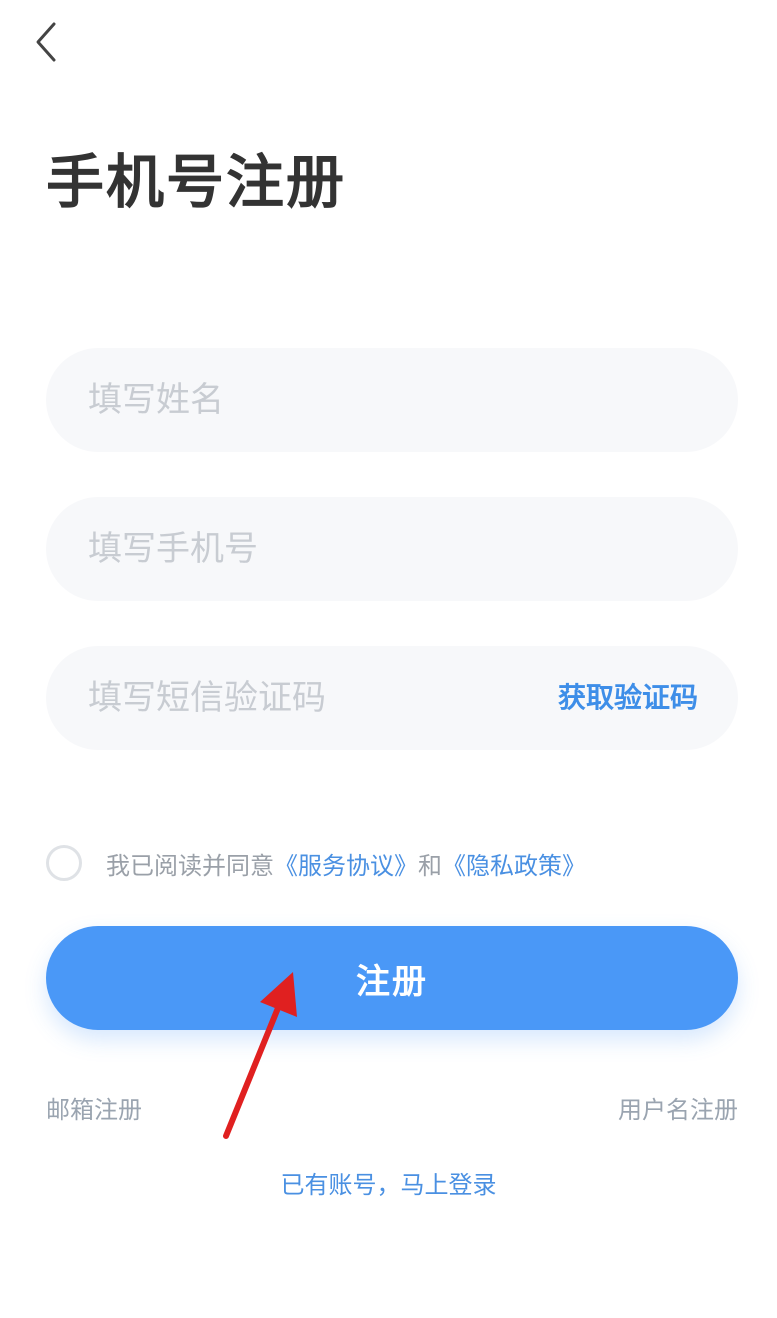 The image size is (777, 1318). I want to click on chevron-left-icon, so click(46, 42).